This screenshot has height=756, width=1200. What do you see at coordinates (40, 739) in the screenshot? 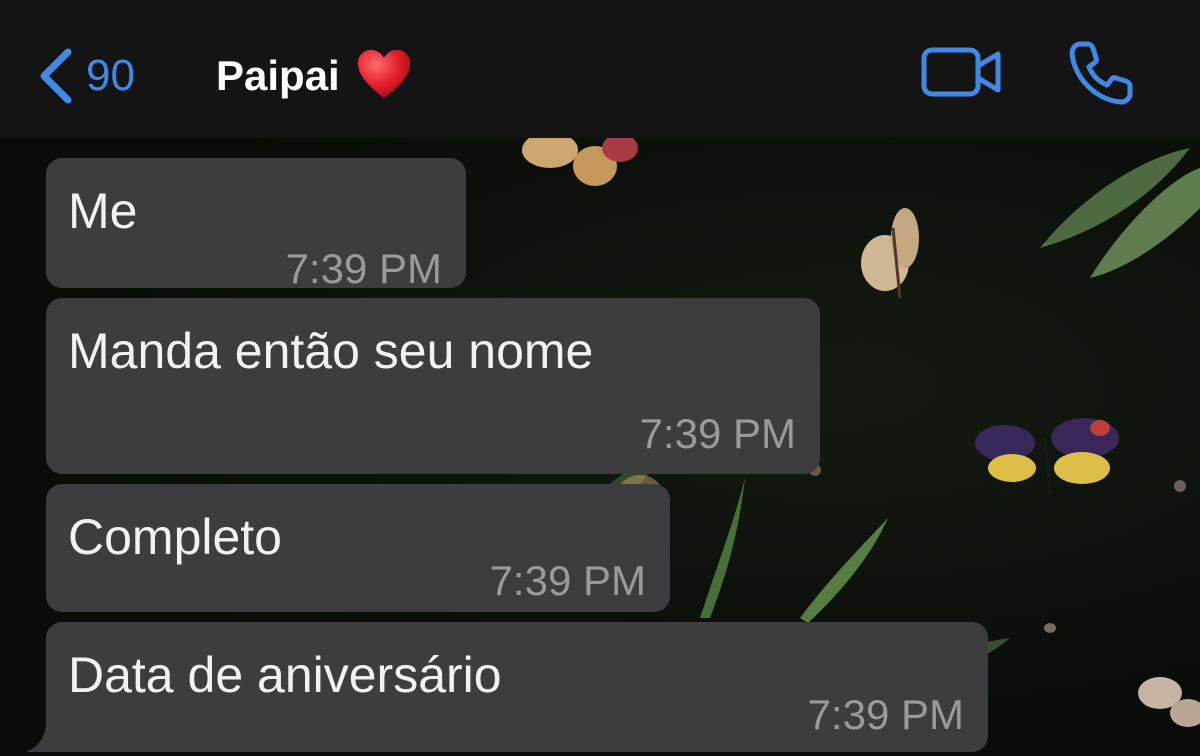
I see `bubble-tail` at bounding box center [40, 739].